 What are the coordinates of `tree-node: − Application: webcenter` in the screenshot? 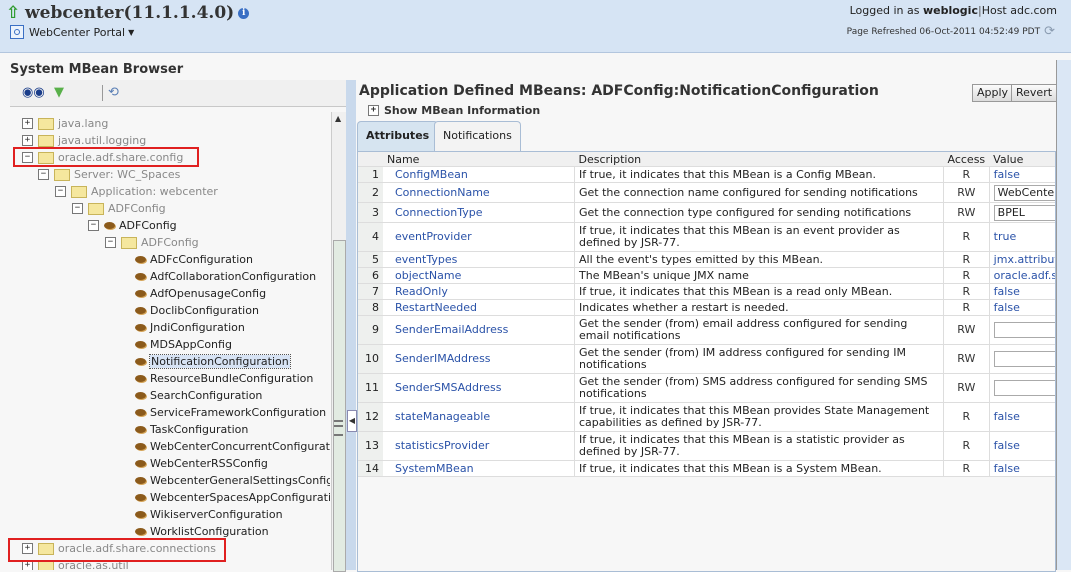 It's located at (136, 191).